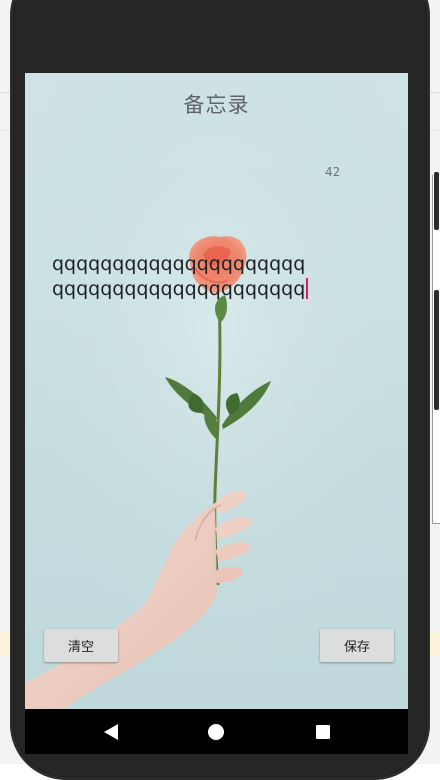 This screenshot has width=440, height=780. I want to click on page-title: 备忘录, so click(216, 105).